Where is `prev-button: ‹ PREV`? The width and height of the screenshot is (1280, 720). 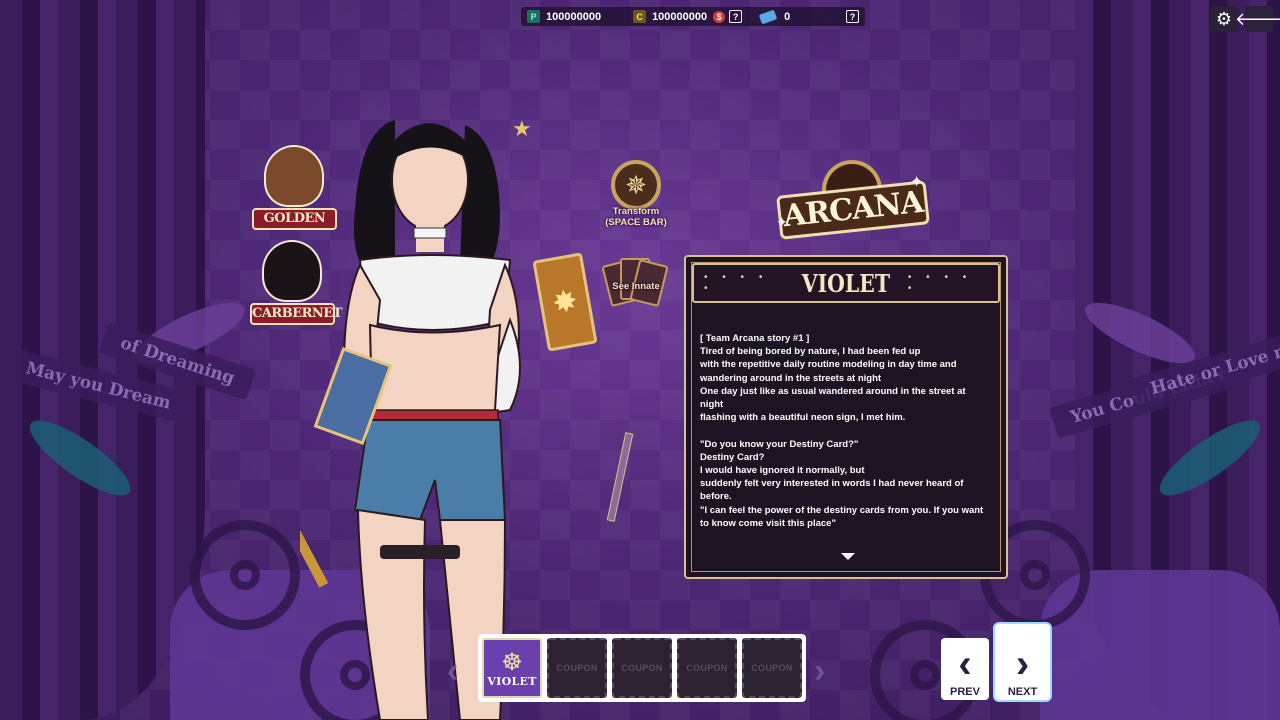
prev-button: ‹ PREV is located at coordinates (965, 669).